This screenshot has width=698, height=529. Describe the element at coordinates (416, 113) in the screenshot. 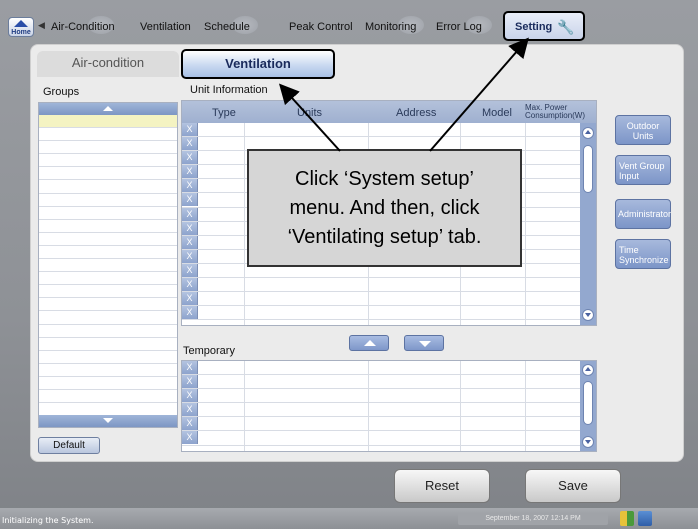

I see `column-address: Address` at that location.